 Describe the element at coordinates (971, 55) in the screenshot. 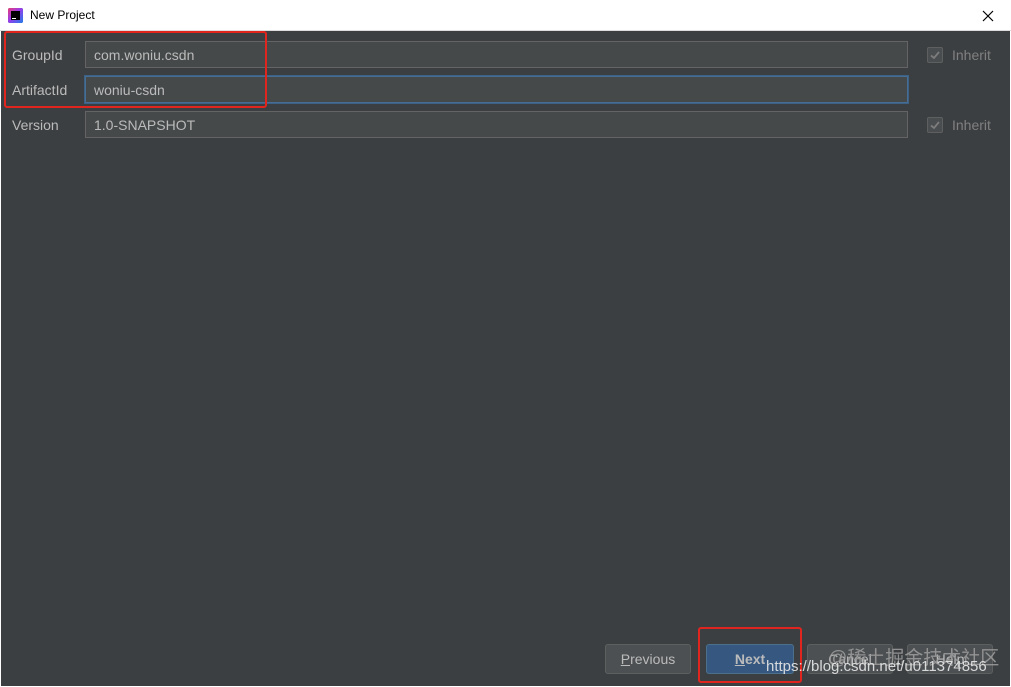

I see `group-id-inherit-label: Inherit` at that location.